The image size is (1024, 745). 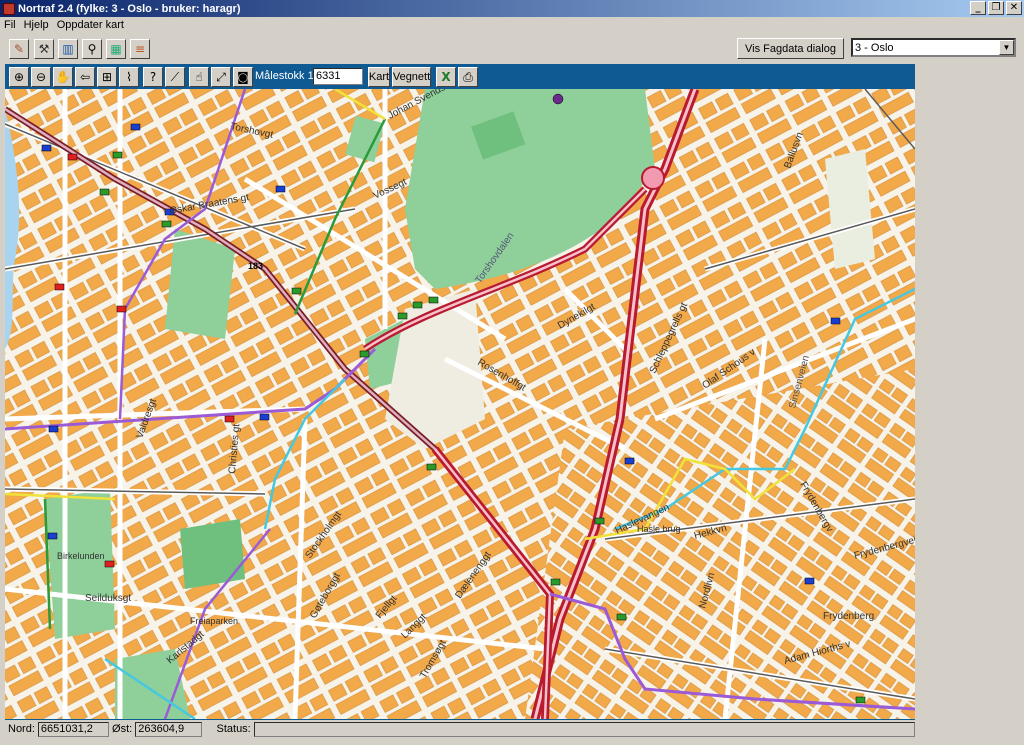 What do you see at coordinates (44, 49) in the screenshot?
I see `tools-icon: ⚒` at bounding box center [44, 49].